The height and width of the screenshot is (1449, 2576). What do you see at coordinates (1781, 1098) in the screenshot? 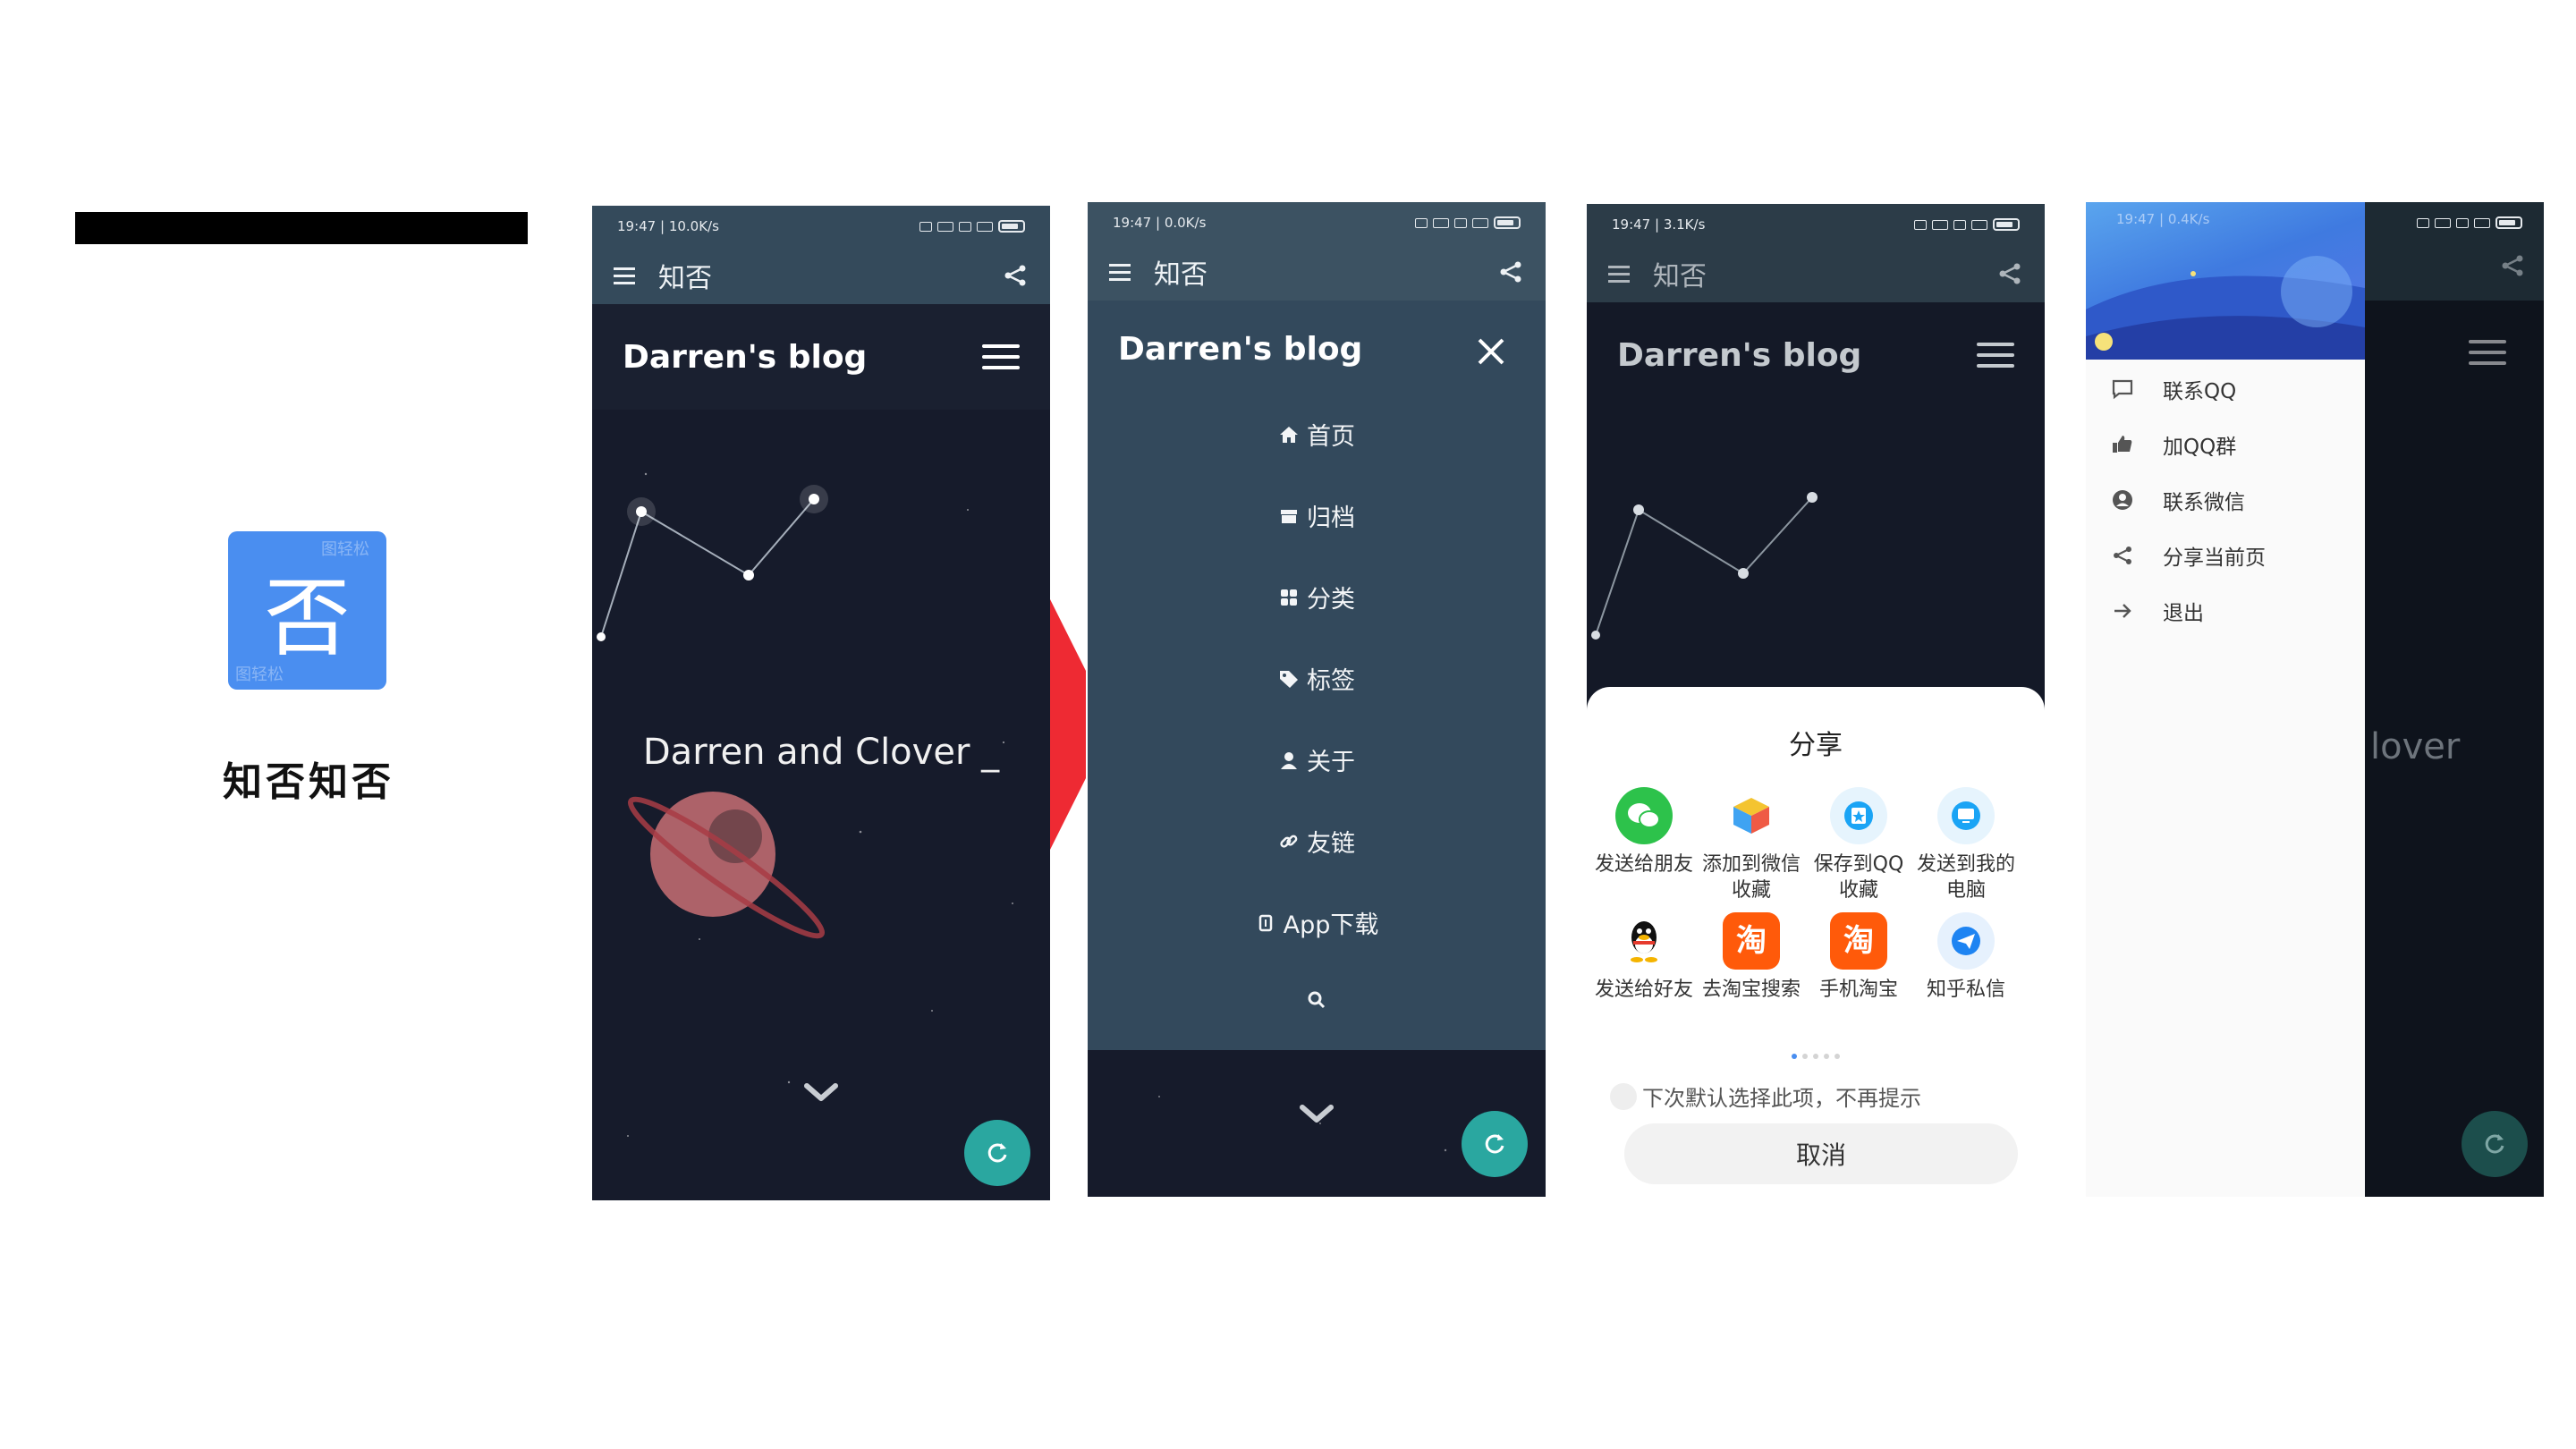
I see `remember-choice-text: 下次默认选择此项，不再提示` at bounding box center [1781, 1098].